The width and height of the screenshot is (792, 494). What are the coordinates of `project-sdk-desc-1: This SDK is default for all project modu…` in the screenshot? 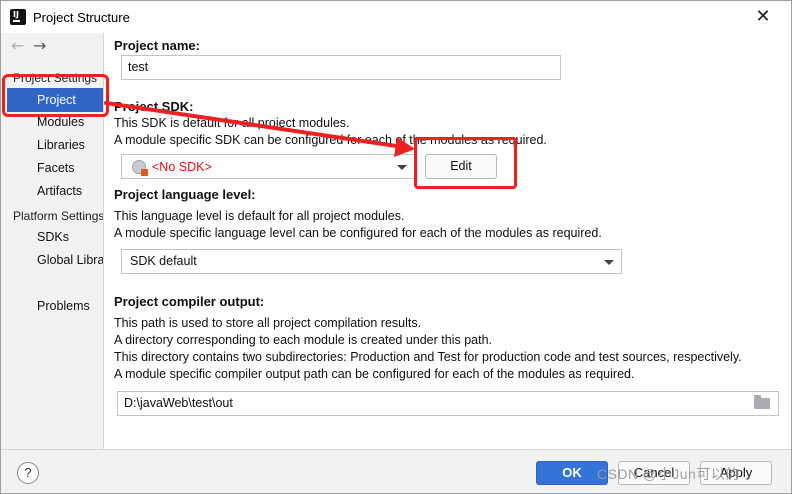 It's located at (232, 123).